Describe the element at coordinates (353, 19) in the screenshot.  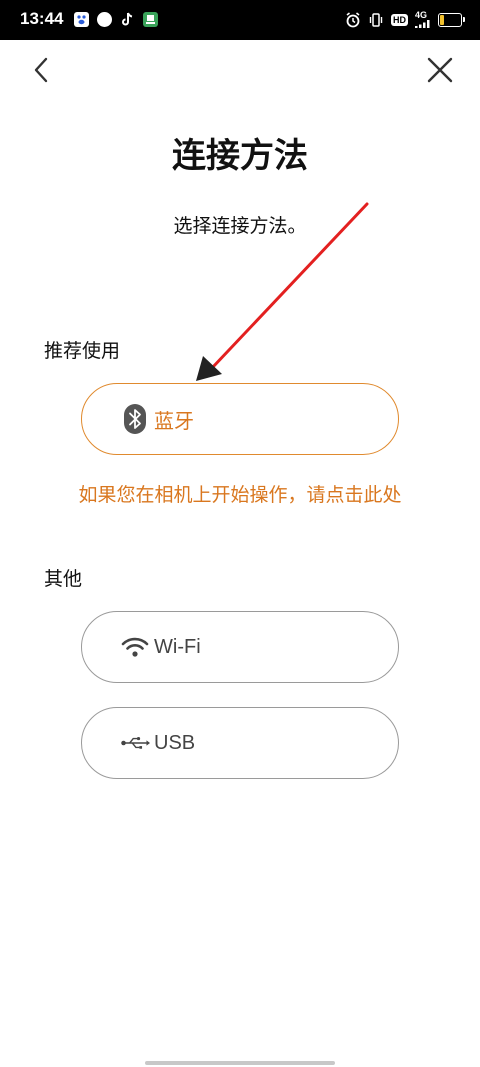
I see `alarm-icon` at that location.